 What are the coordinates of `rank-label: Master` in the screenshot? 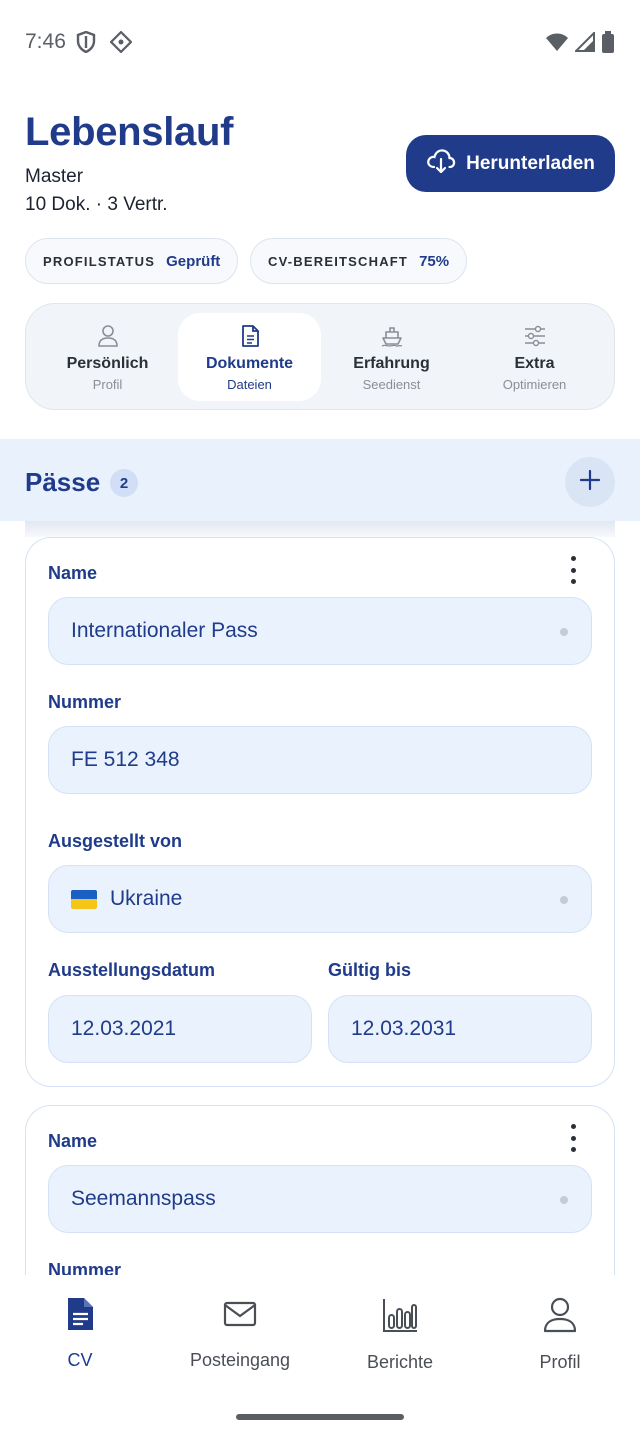 It's located at (54, 176).